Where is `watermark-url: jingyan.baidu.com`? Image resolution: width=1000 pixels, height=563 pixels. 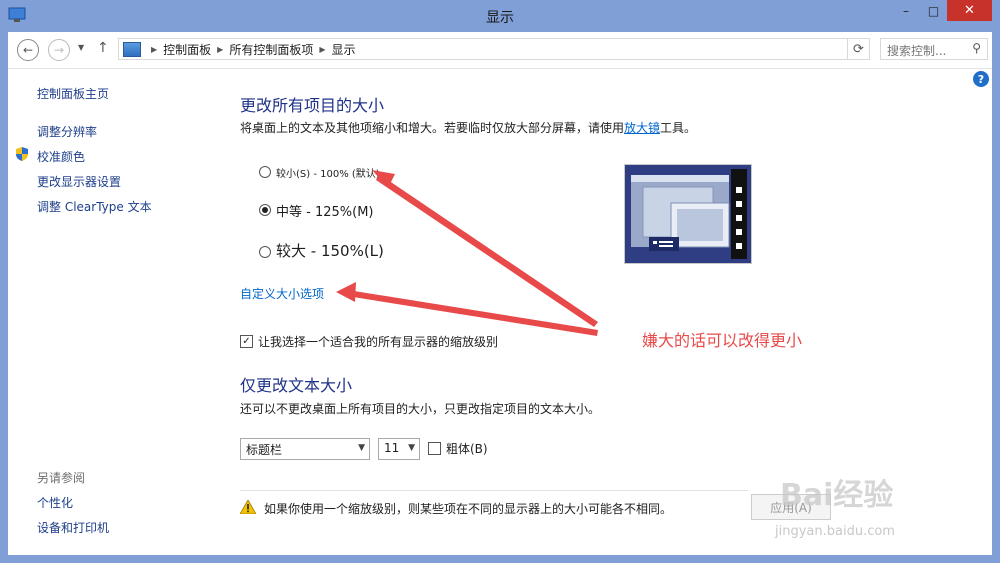
watermark-url: jingyan.baidu.com is located at coordinates (835, 531).